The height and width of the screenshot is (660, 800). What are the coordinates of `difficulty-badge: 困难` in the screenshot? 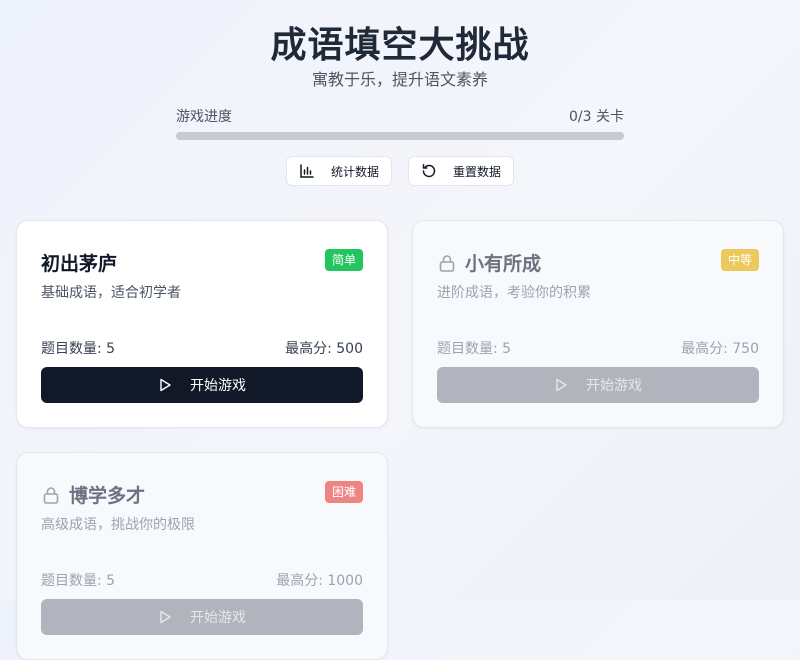 It's located at (343, 492).